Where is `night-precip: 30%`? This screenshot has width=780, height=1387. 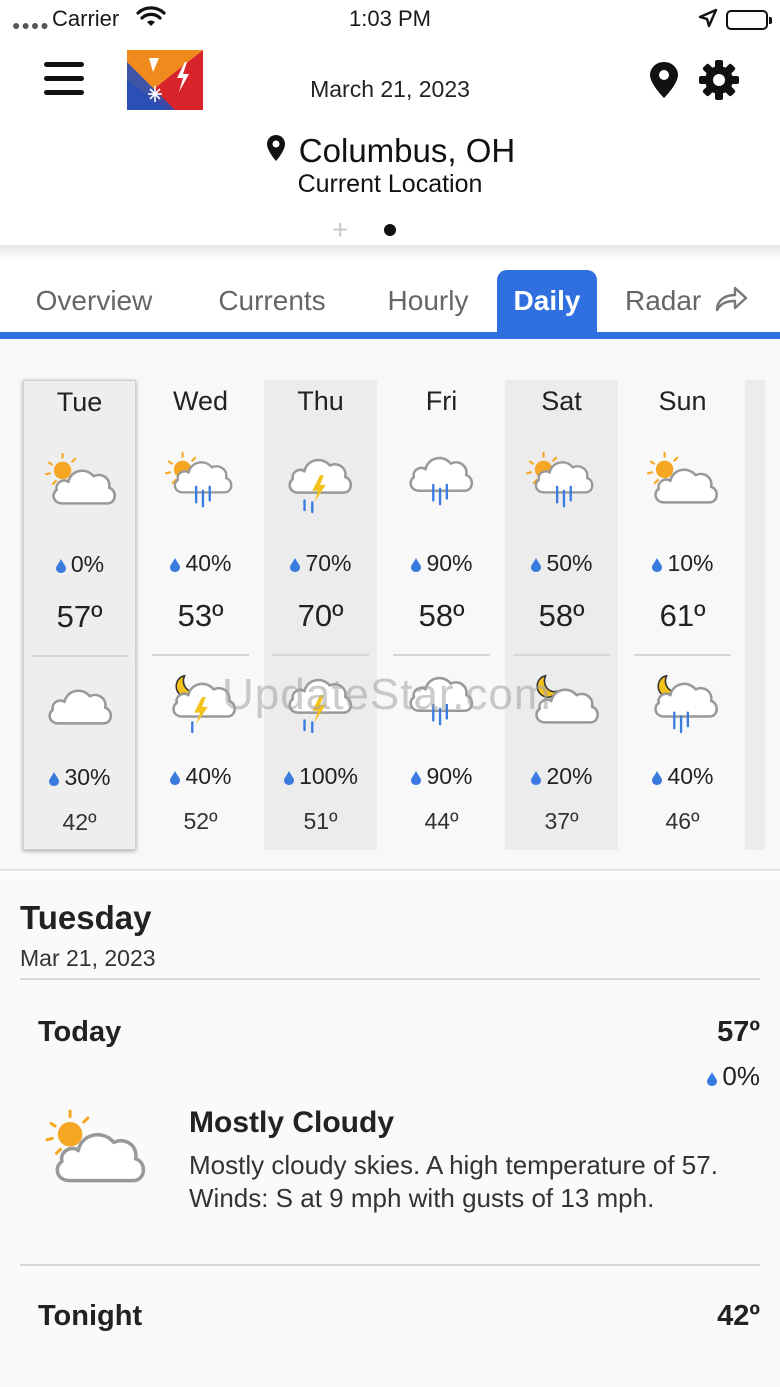
night-precip: 30% is located at coordinates (79, 777).